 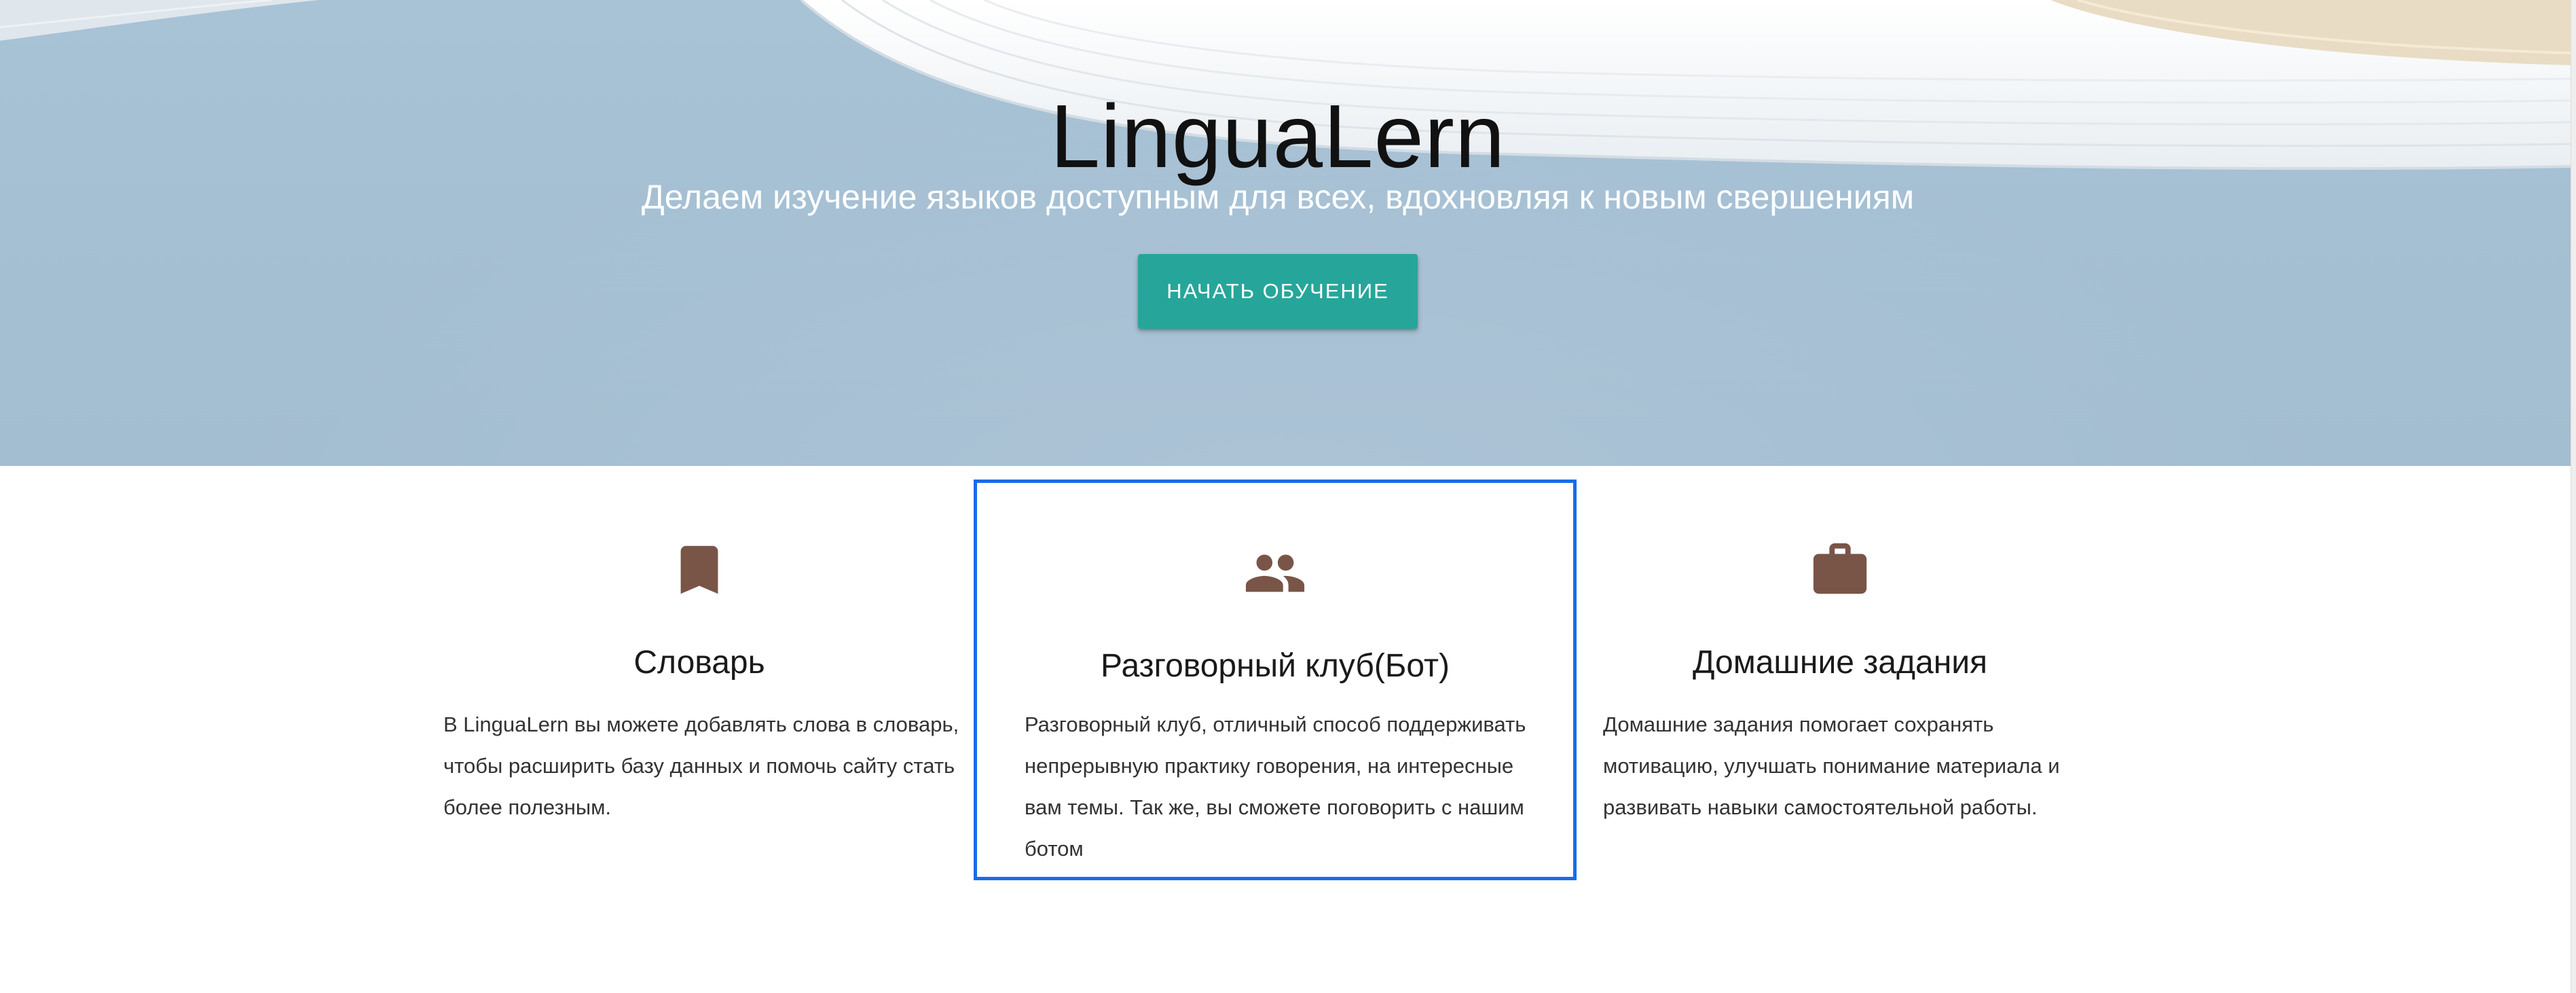 I want to click on bookmark-icon, so click(x=699, y=570).